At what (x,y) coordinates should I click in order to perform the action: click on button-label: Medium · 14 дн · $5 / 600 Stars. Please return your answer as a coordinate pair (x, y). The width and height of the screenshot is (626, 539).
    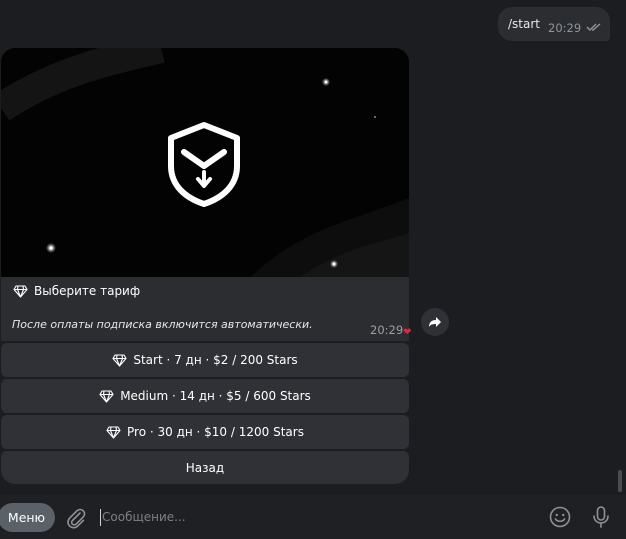
    Looking at the image, I should click on (215, 396).